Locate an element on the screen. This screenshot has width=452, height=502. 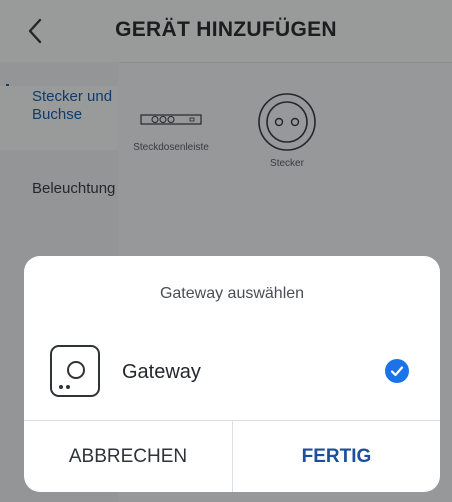
done-button: FERTIG is located at coordinates (336, 456).